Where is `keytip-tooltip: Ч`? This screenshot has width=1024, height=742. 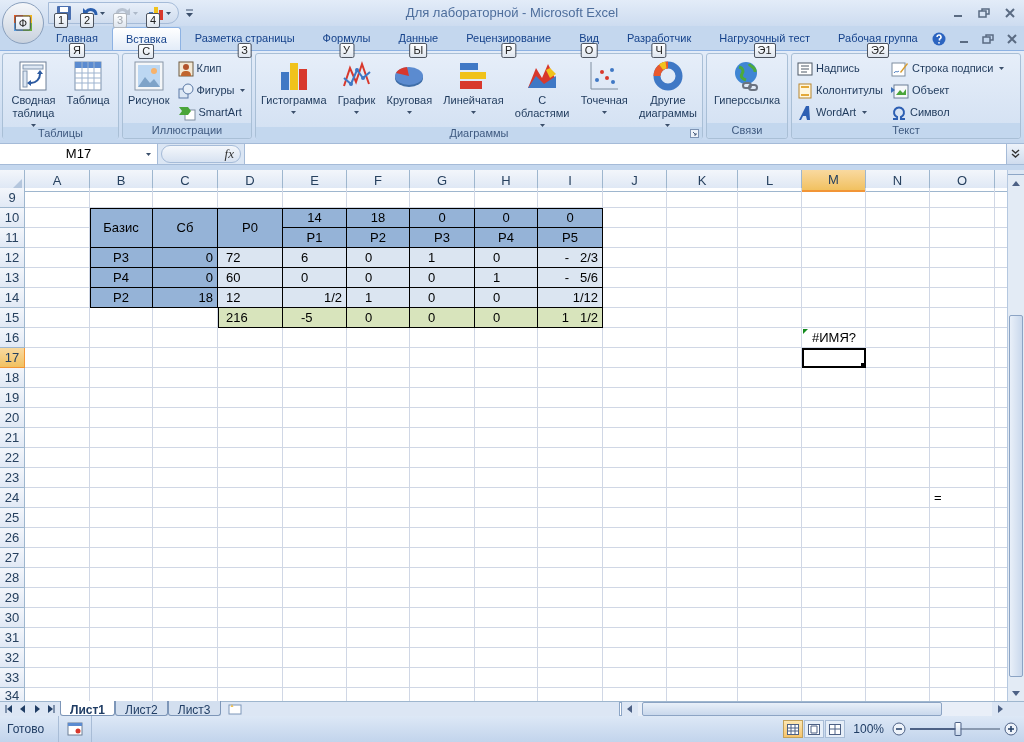
keytip-tooltip: Ч is located at coordinates (659, 51).